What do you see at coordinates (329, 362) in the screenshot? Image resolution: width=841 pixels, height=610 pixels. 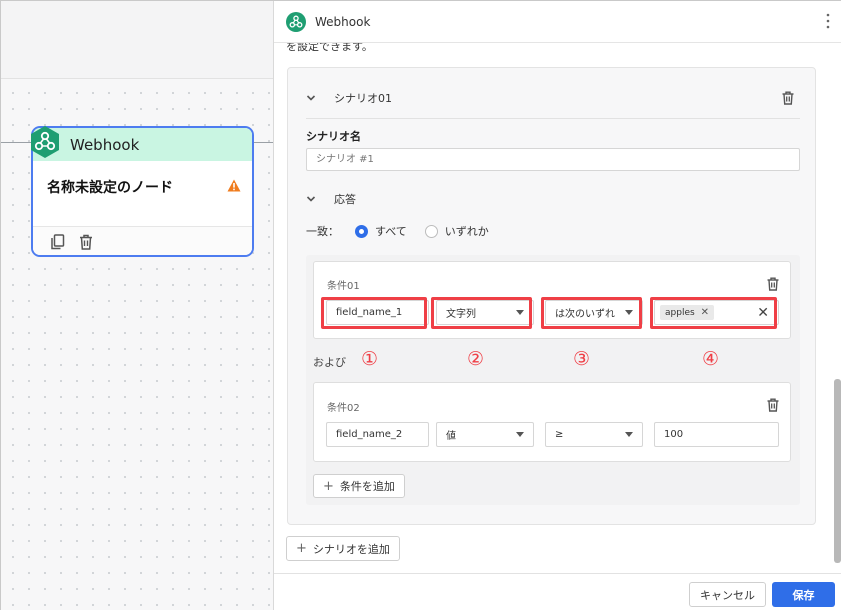 I see `and-label: および` at bounding box center [329, 362].